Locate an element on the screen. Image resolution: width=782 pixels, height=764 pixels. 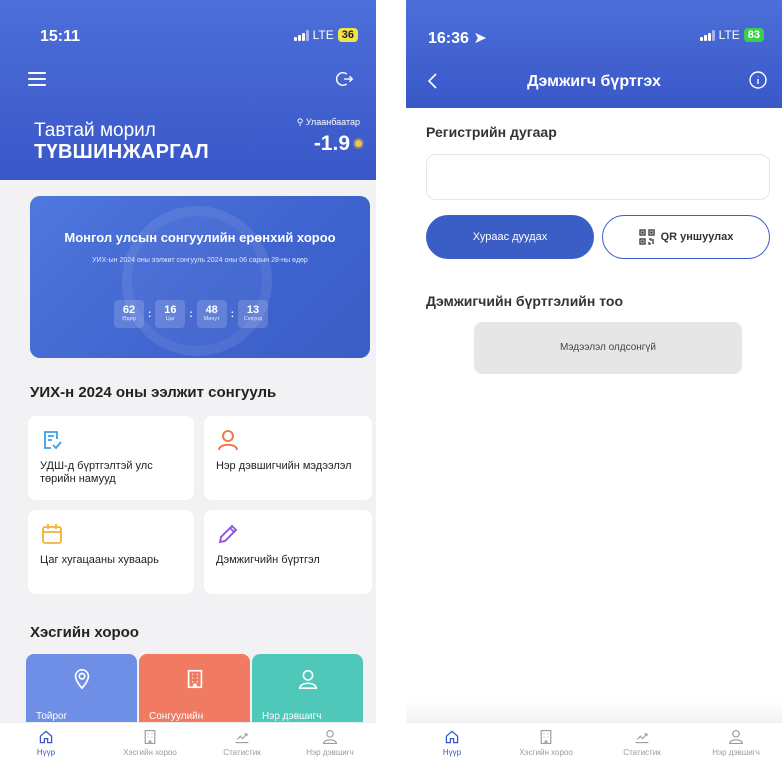
sun-icon is located at coordinates (358, 143).